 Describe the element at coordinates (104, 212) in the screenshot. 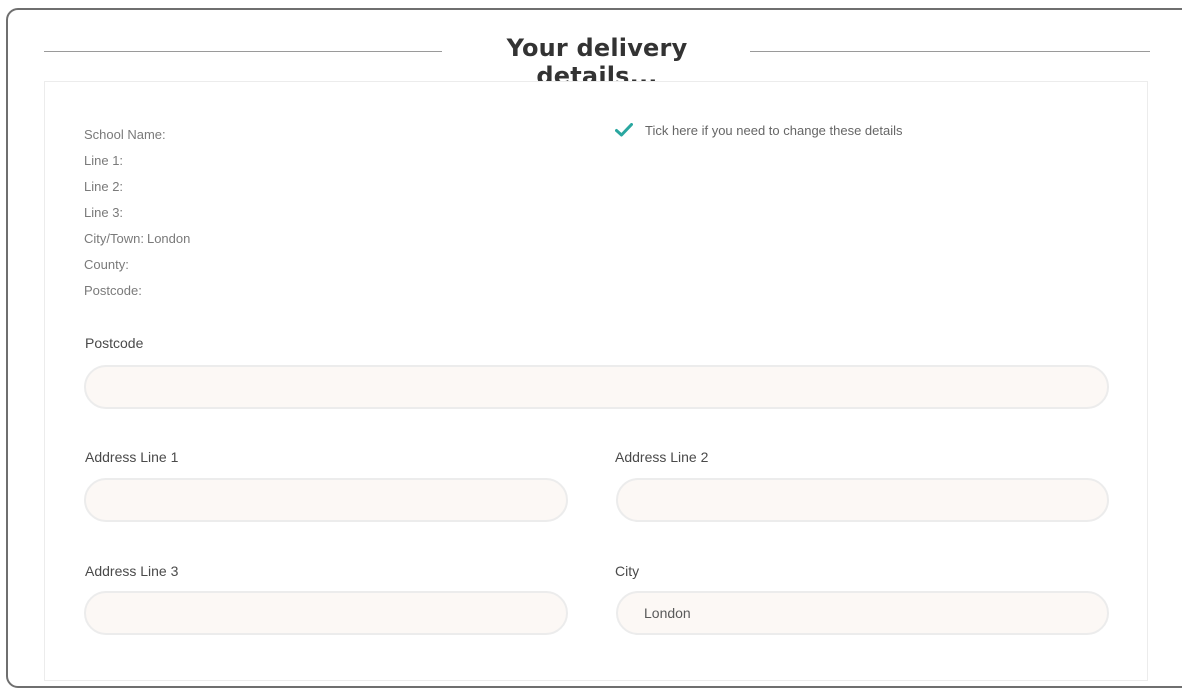

I see `summary-label: Line 3:` at that location.